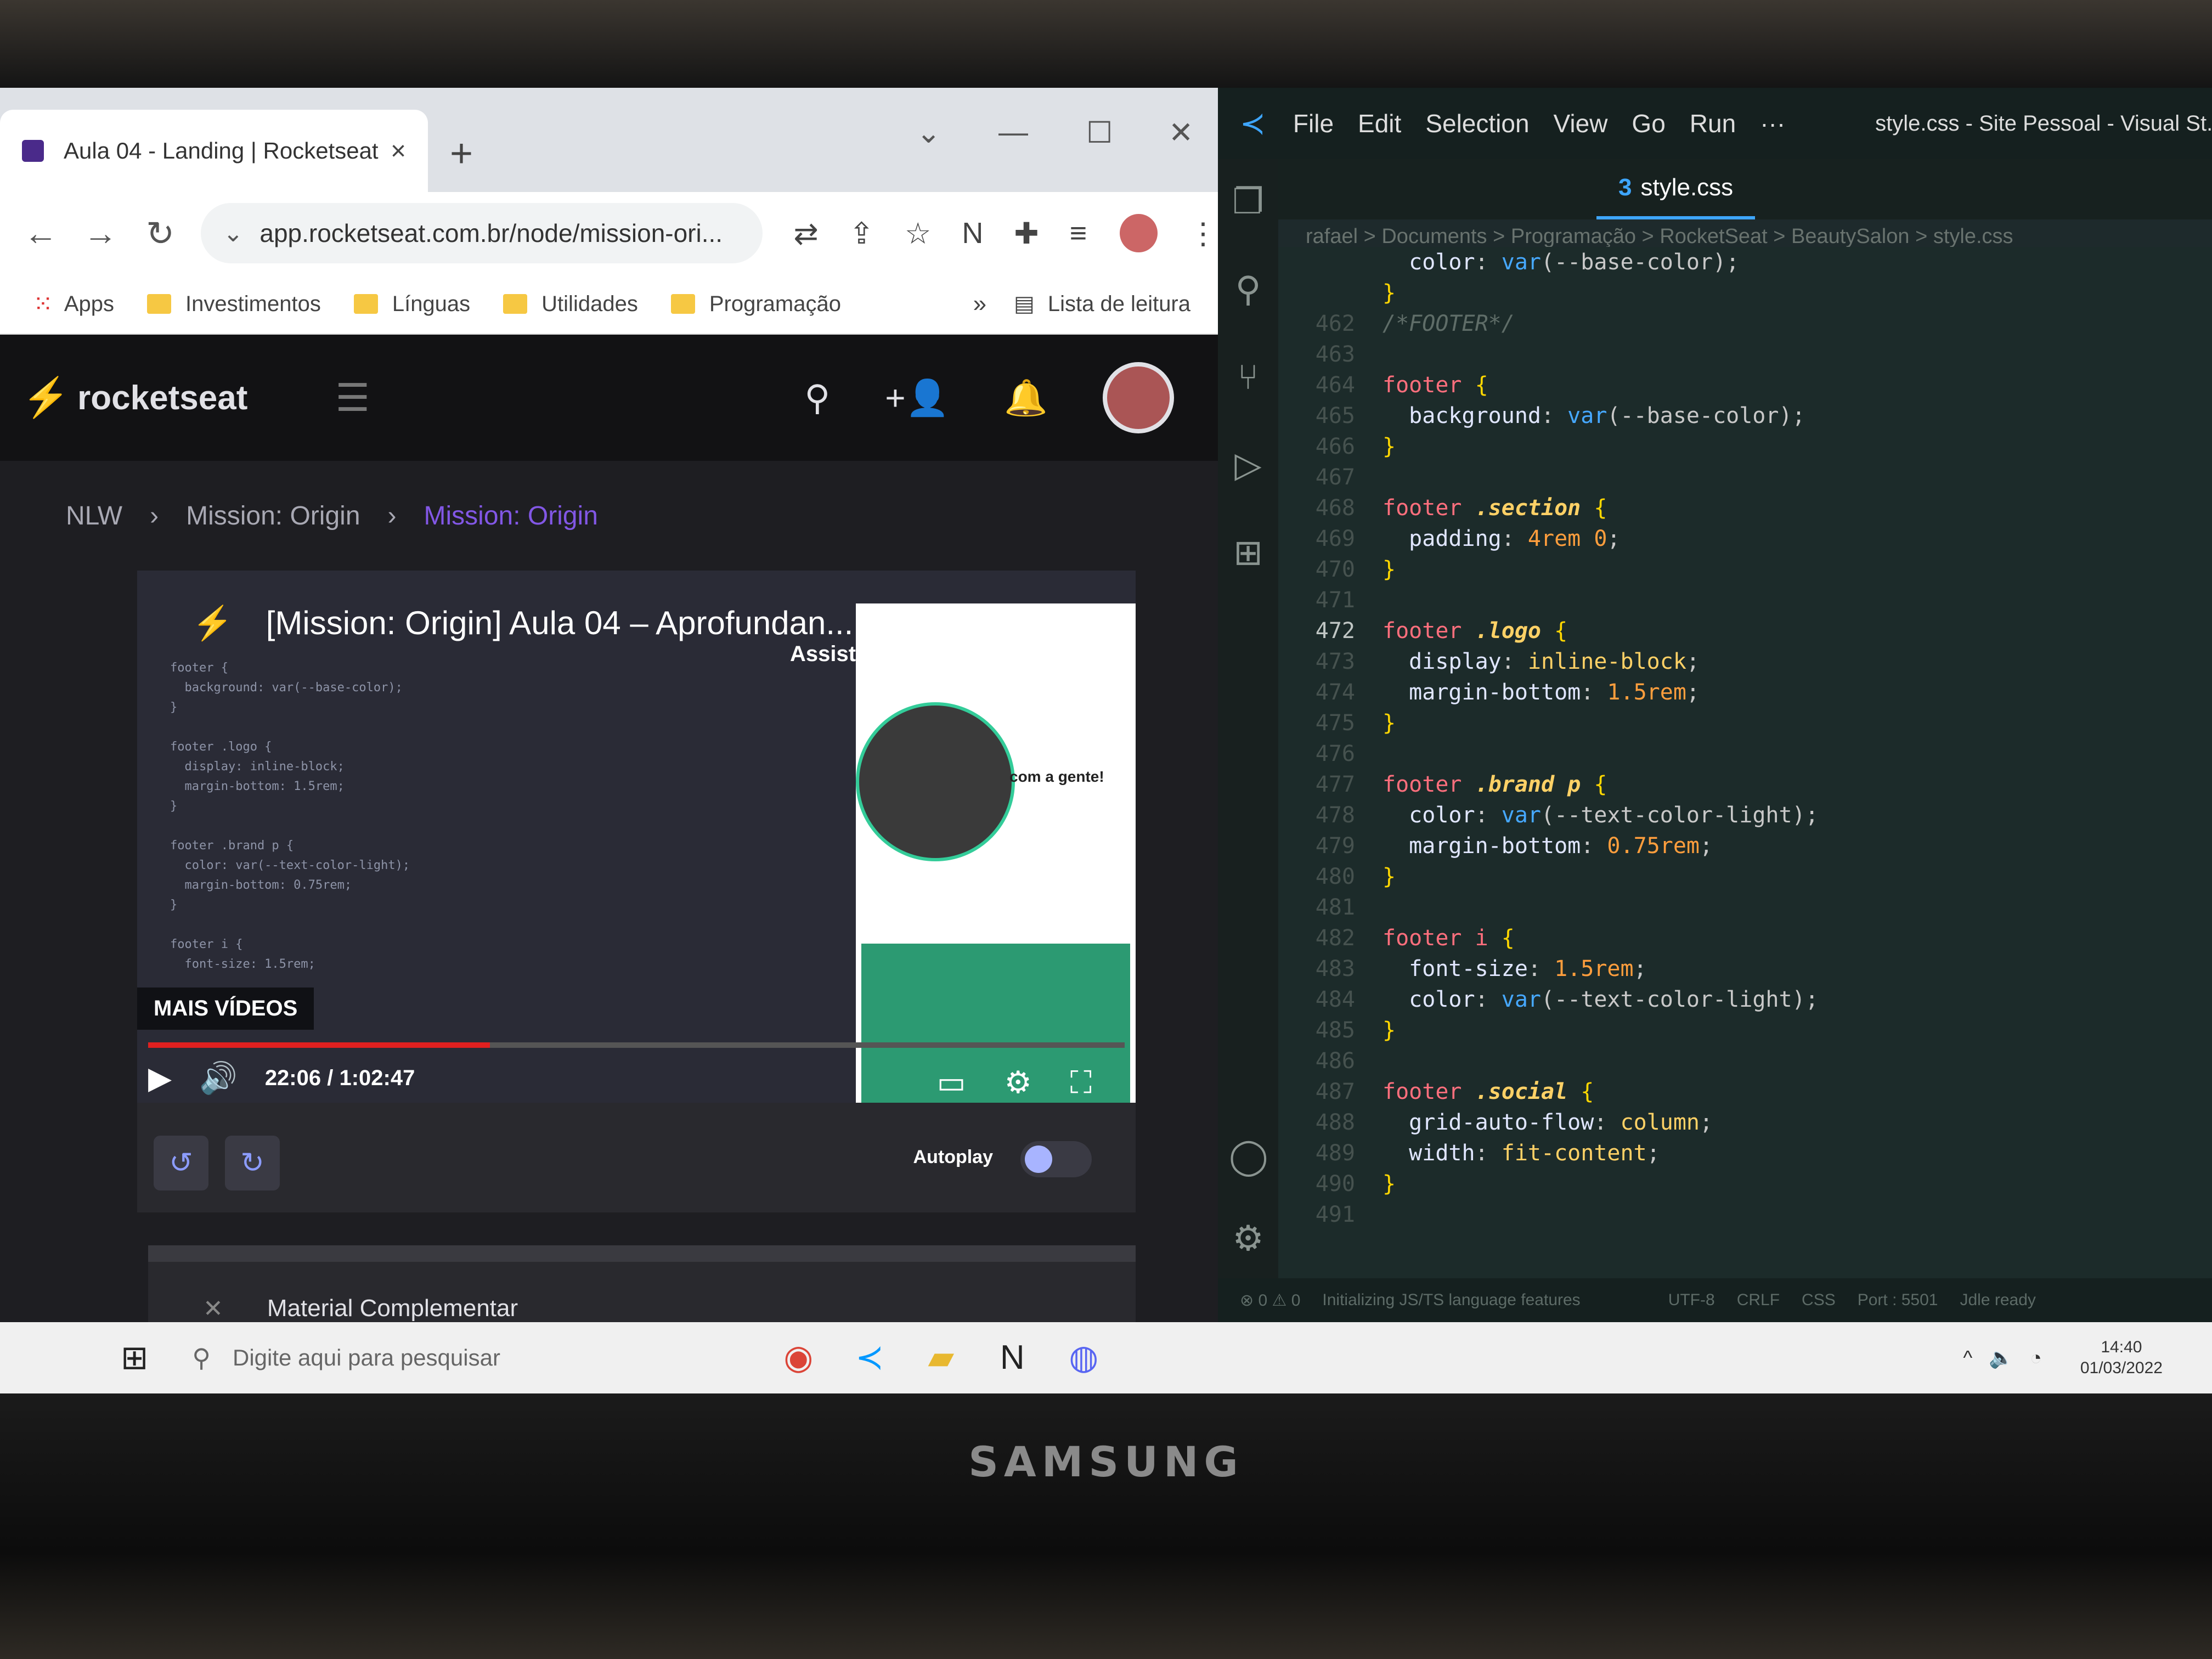  What do you see at coordinates (1314, 123) in the screenshot?
I see `menu-file: File` at bounding box center [1314, 123].